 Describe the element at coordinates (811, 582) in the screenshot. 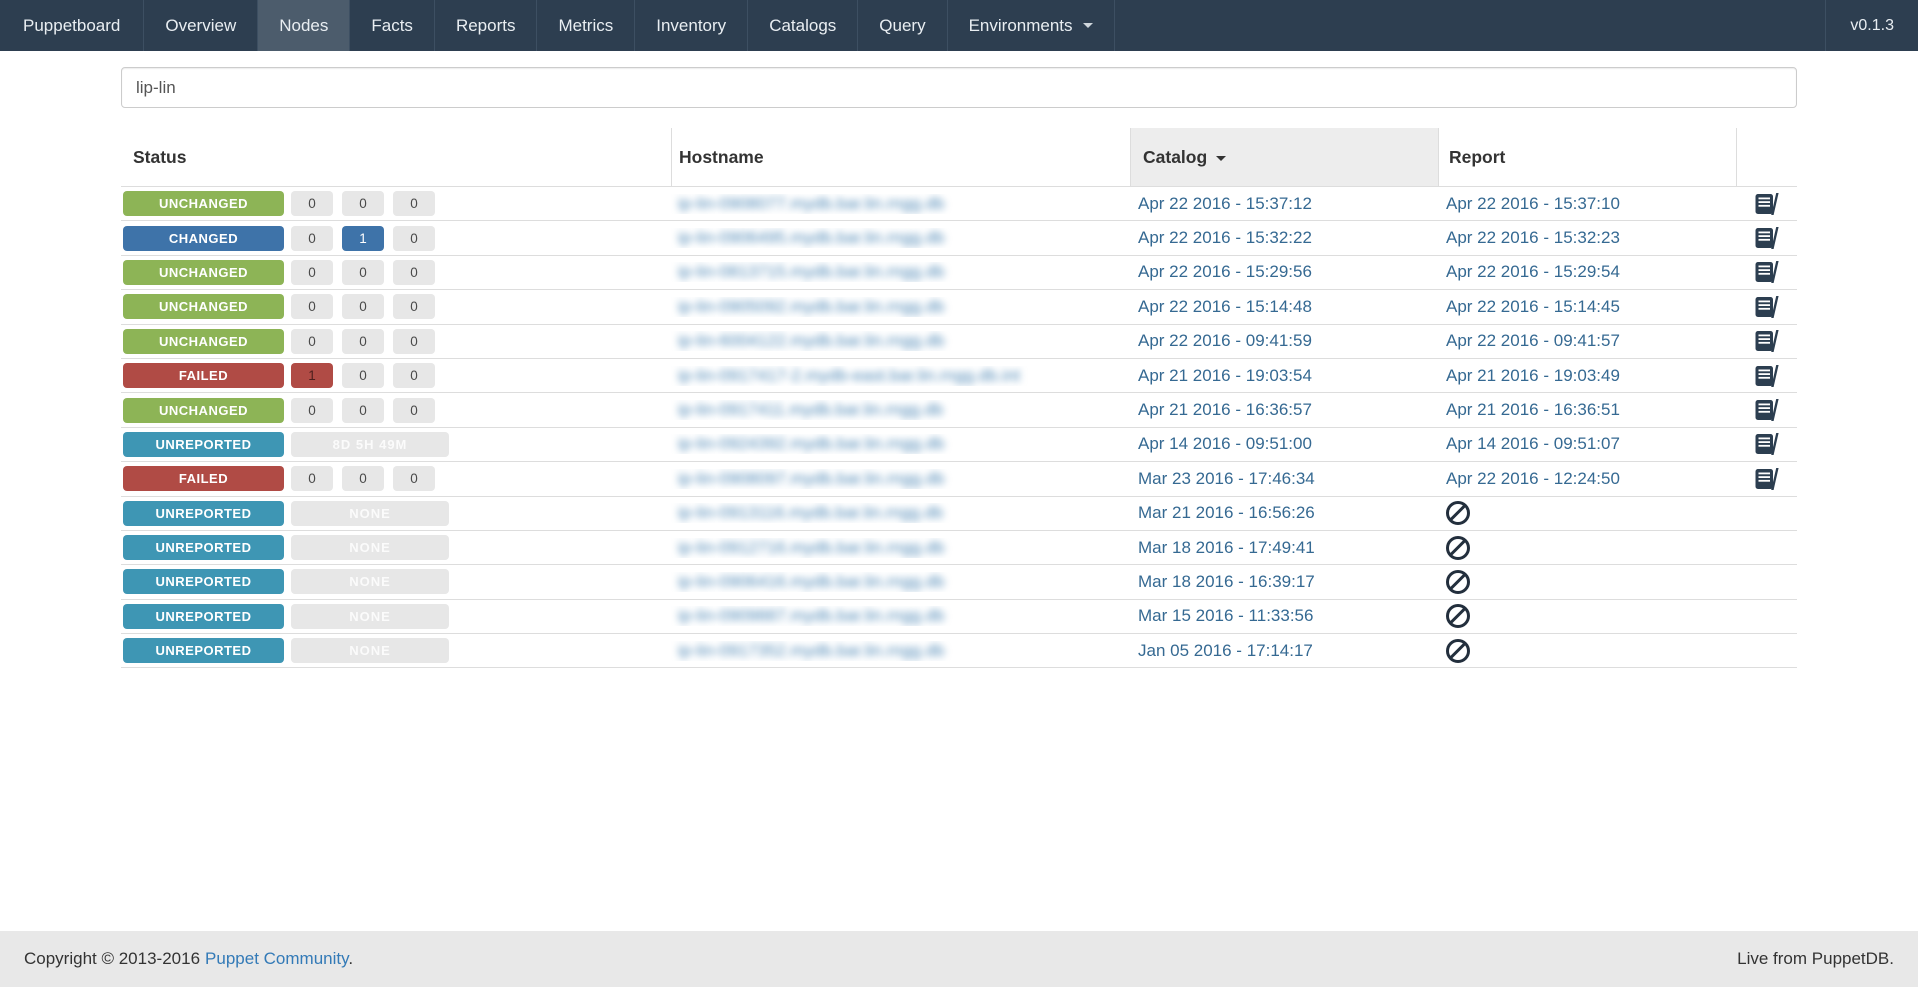

I see `hostname-link: ip-lin-0906416.mydb.bar.lin.rngg.db` at that location.